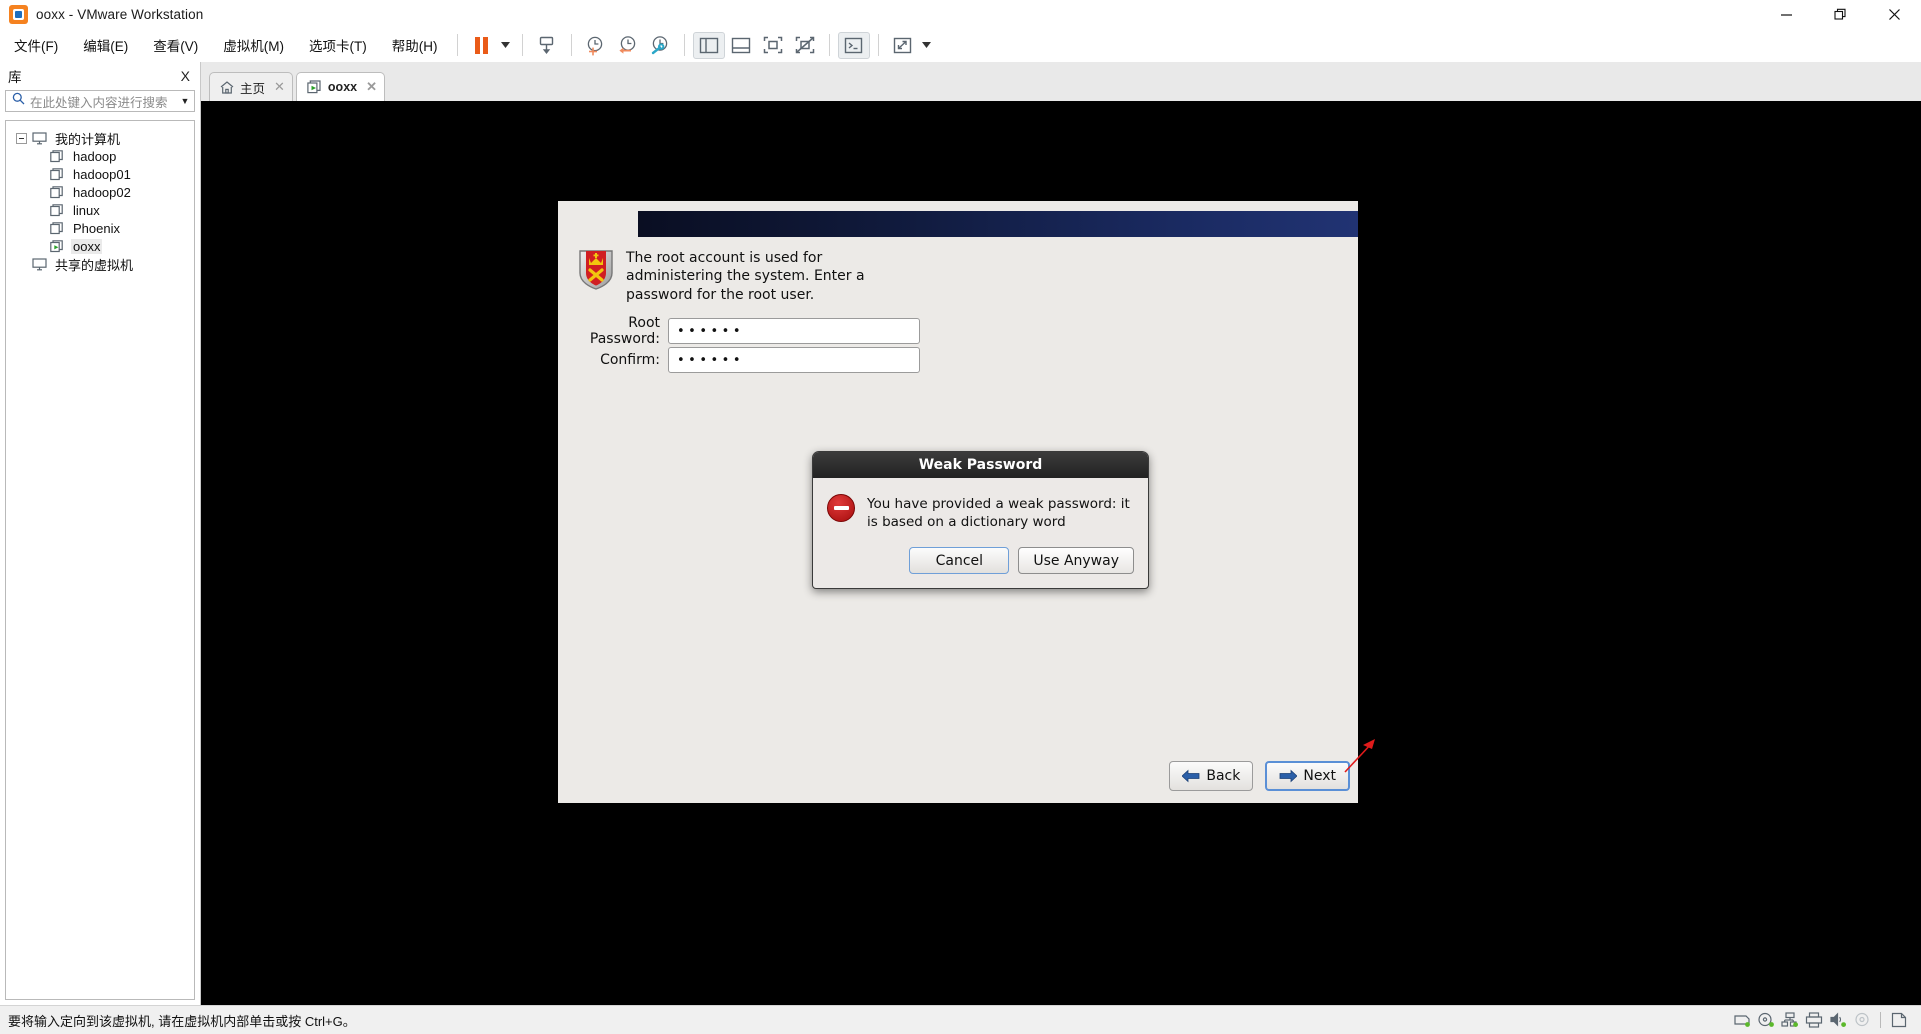 Image resolution: width=1921 pixels, height=1034 pixels. What do you see at coordinates (100, 138) in the screenshot?
I see `tree-item-my-computer: 我的计算机` at bounding box center [100, 138].